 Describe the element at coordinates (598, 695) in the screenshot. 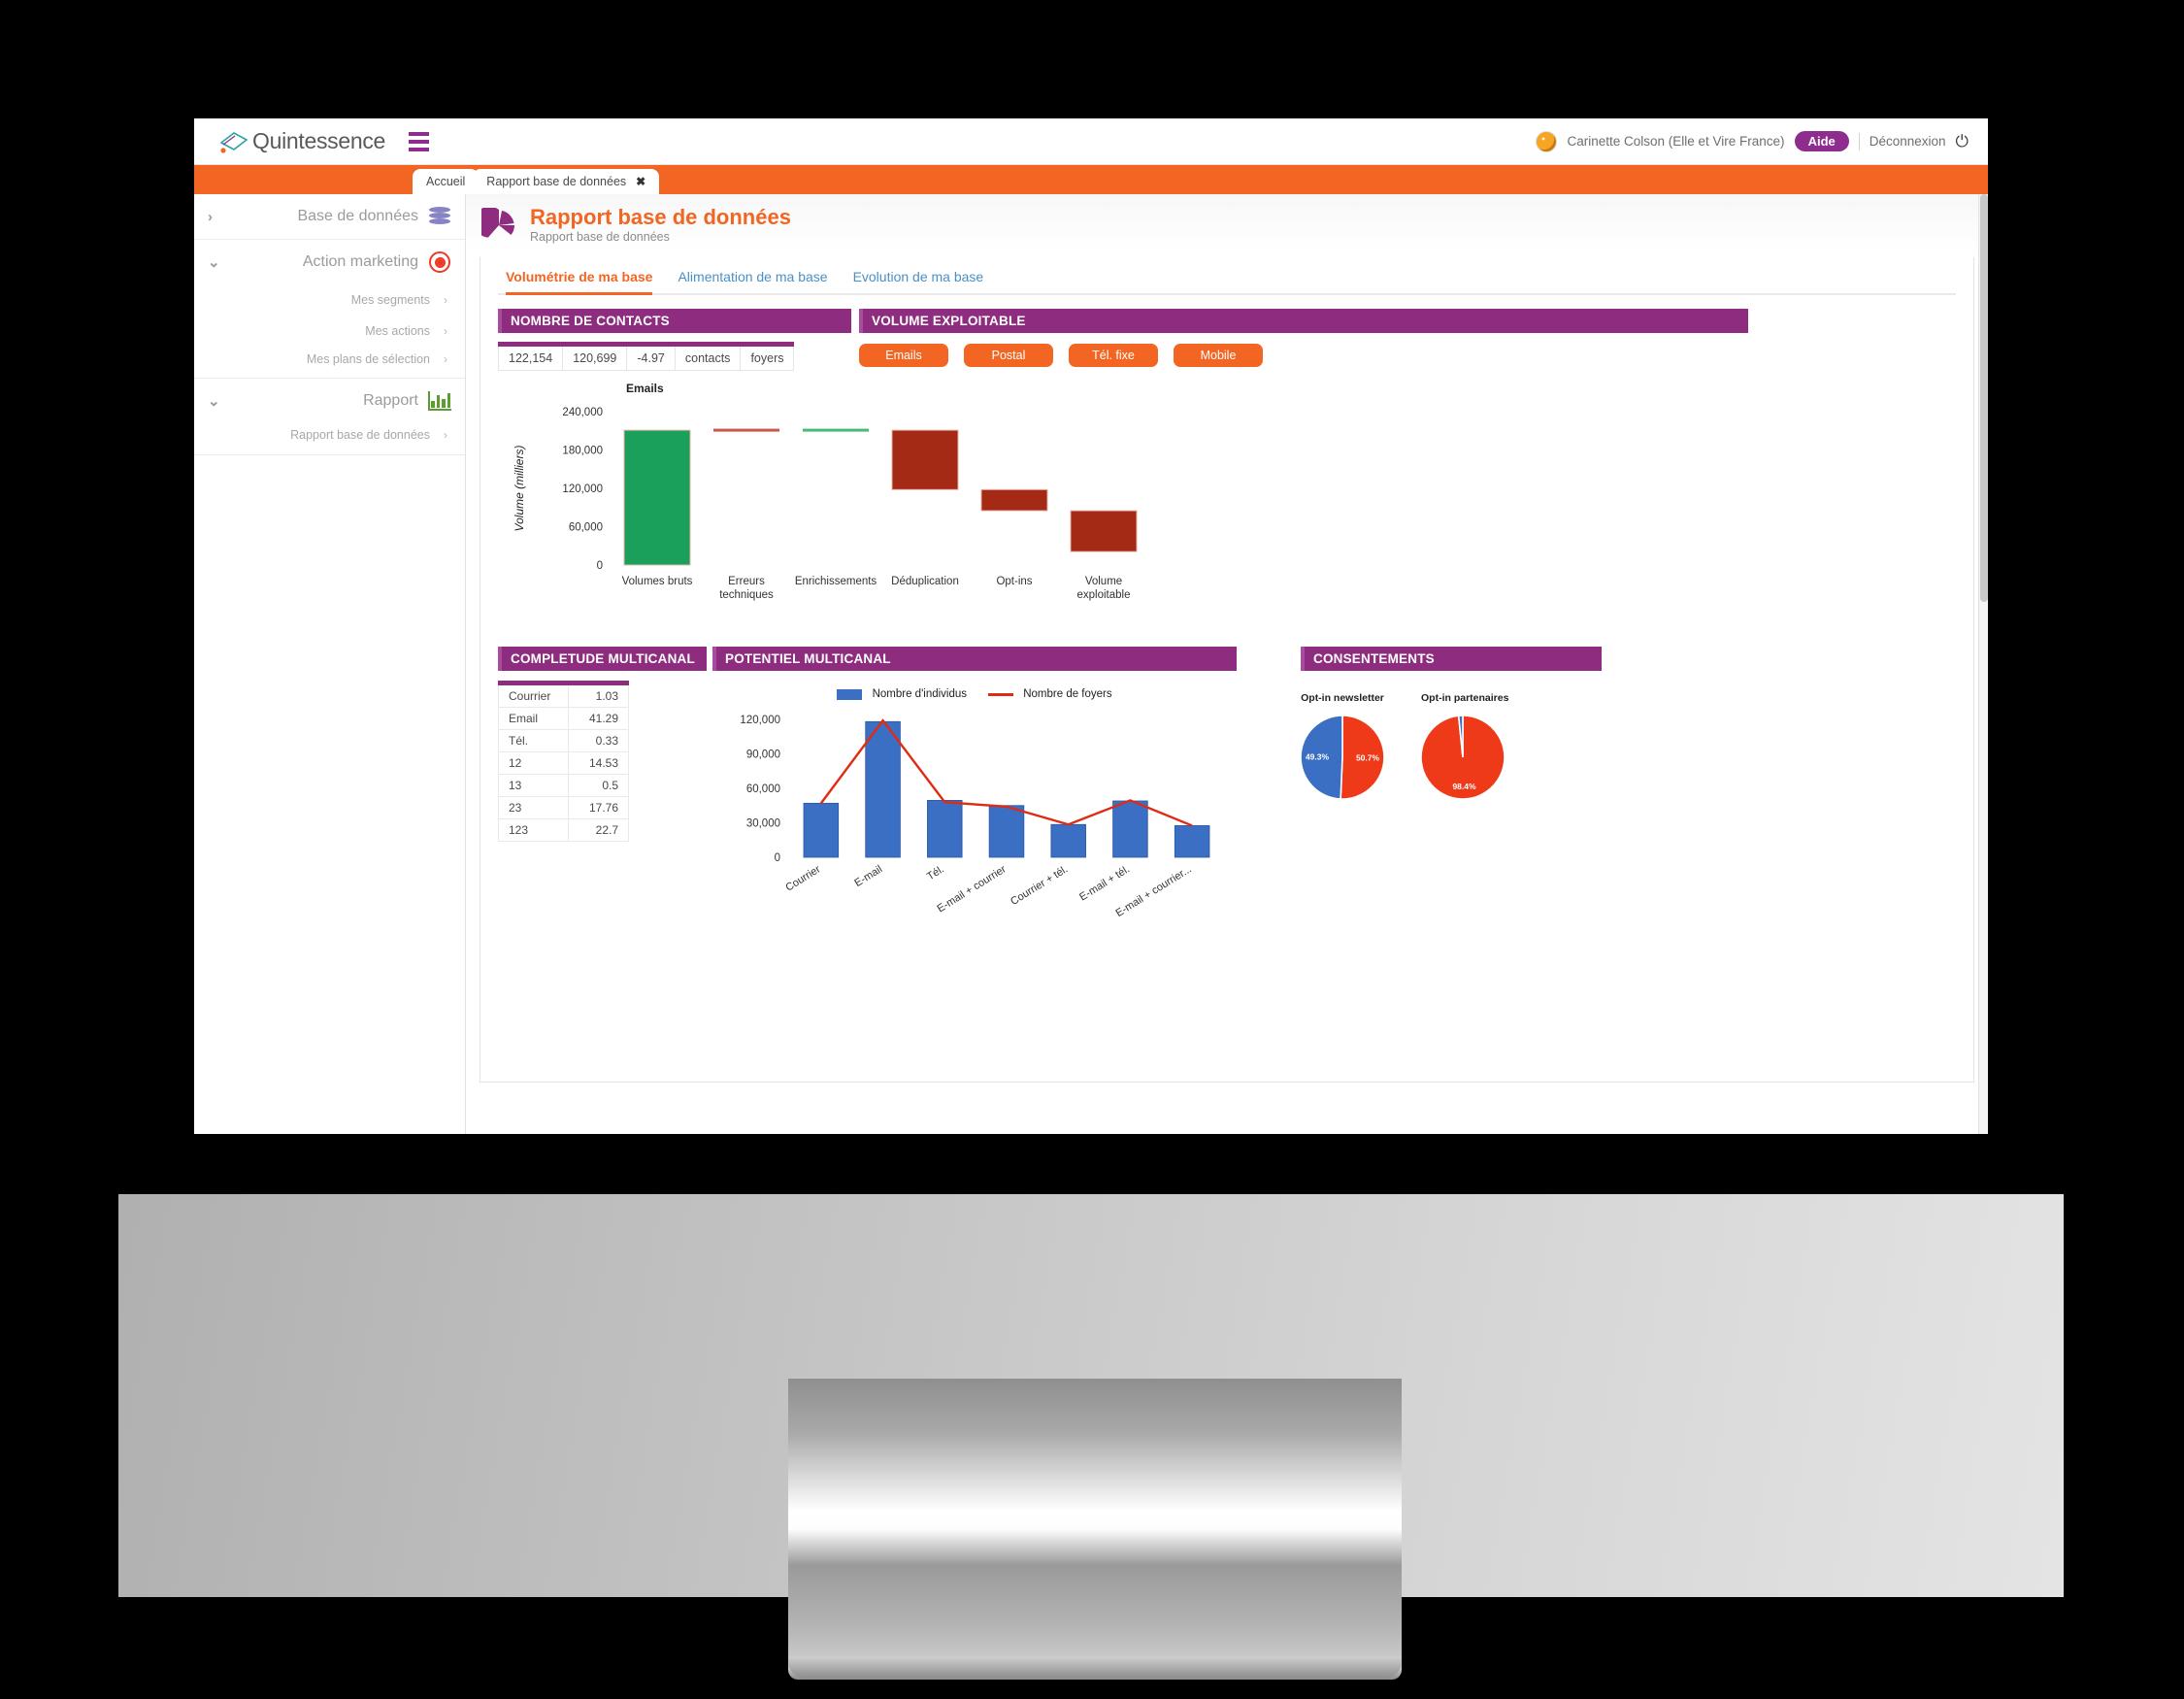

I see `completude-value: 1.03` at that location.